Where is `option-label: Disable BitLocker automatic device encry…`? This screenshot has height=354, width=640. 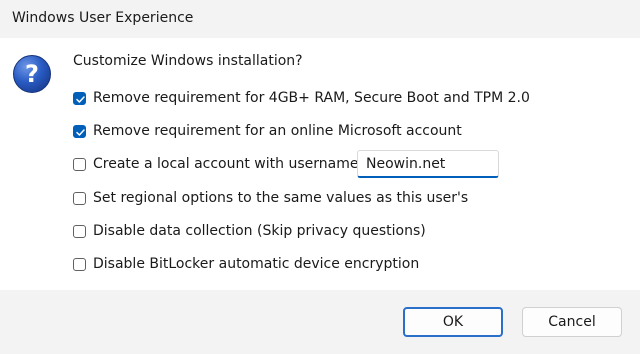 option-label: Disable BitLocker automatic device encry… is located at coordinates (256, 264).